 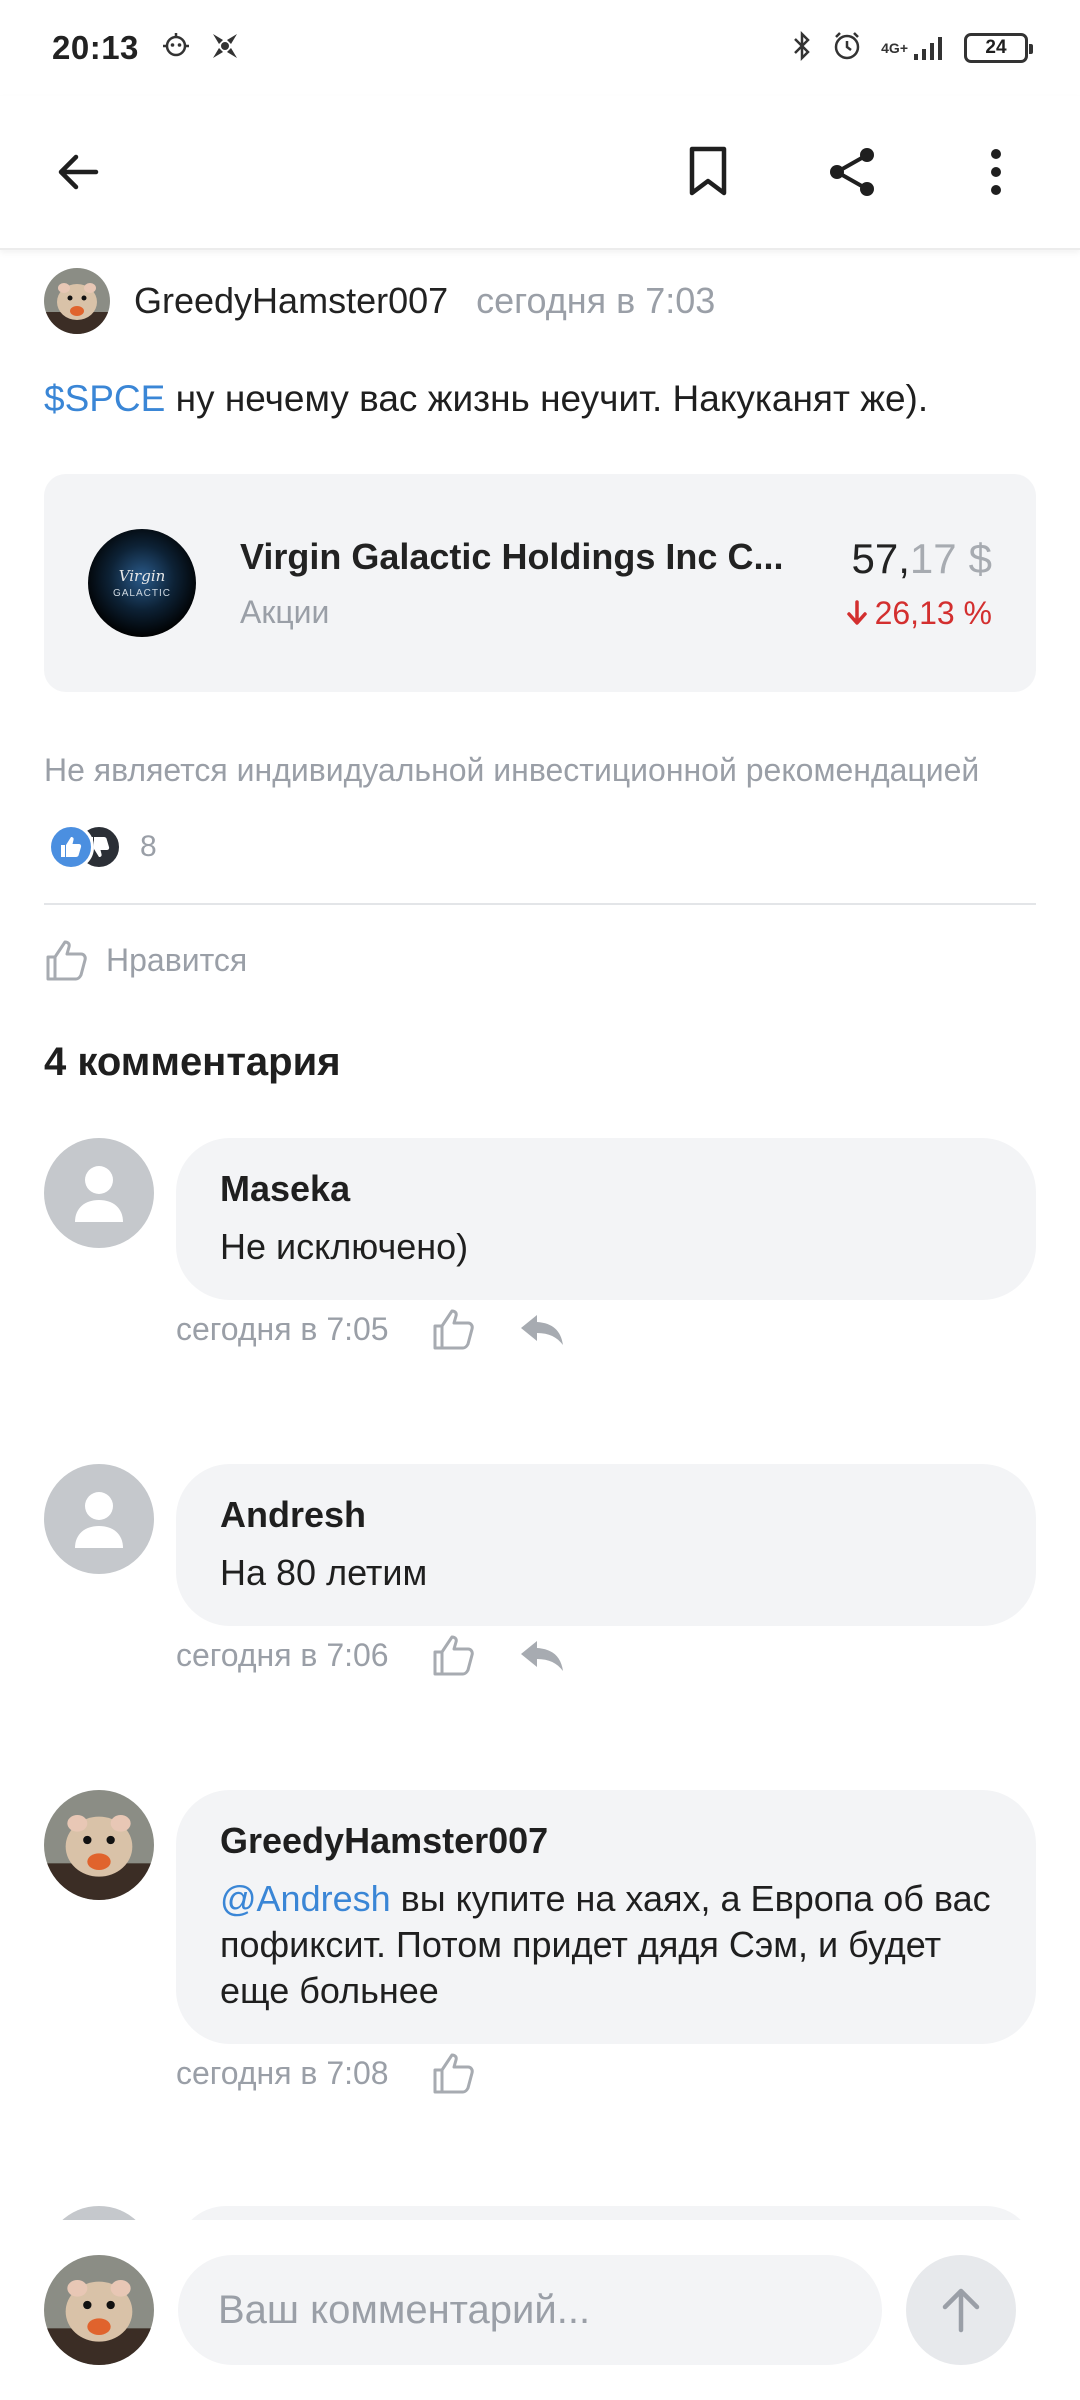 I want to click on back-button, so click(x=78, y=172).